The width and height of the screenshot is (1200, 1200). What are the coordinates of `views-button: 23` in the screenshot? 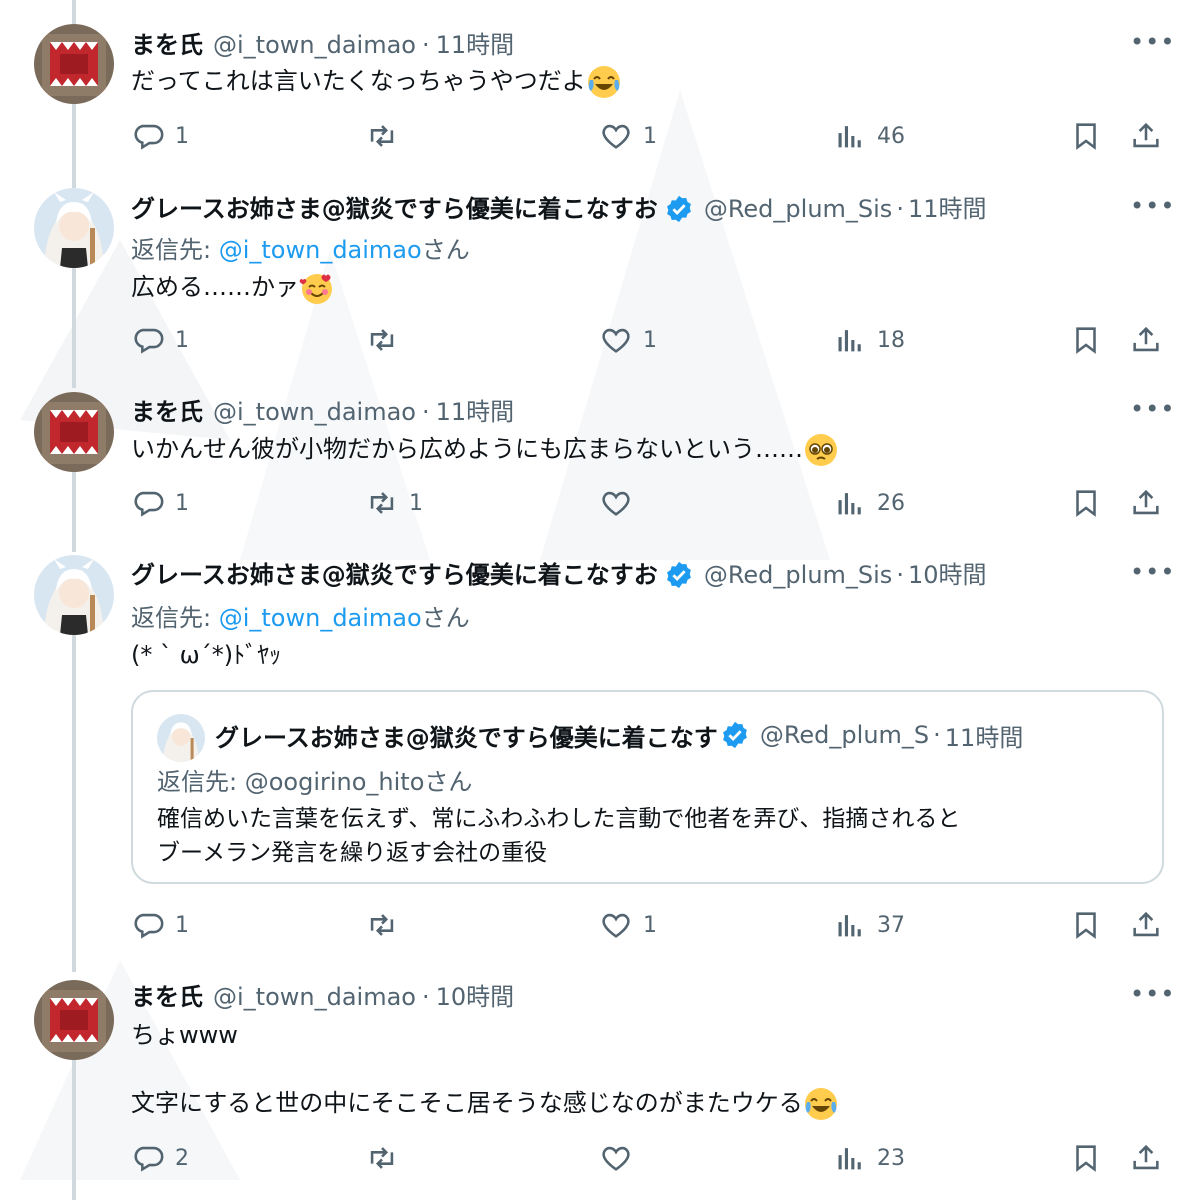 It's located at (869, 1158).